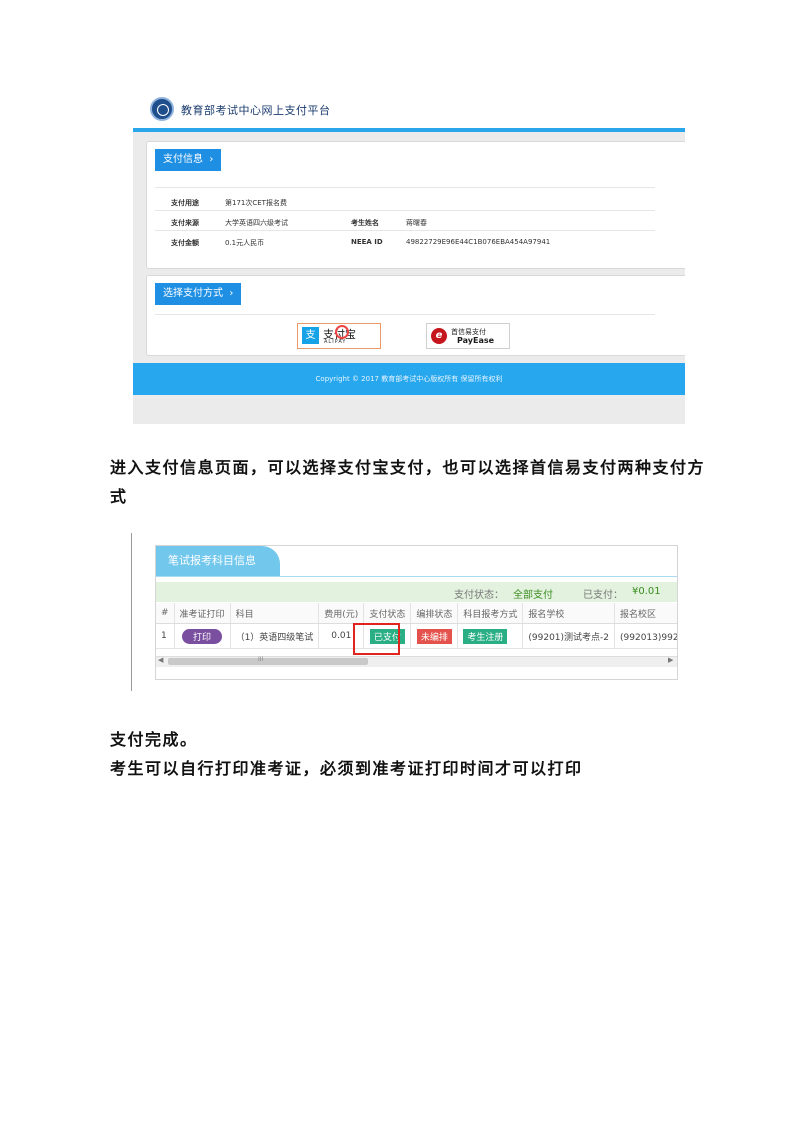 The width and height of the screenshot is (793, 1122). What do you see at coordinates (645, 636) in the screenshot?
I see `campus-cell: (992013)99201-3学` at bounding box center [645, 636].